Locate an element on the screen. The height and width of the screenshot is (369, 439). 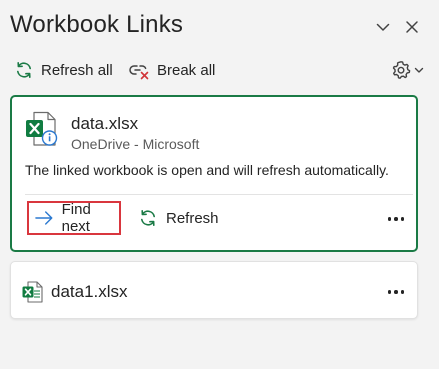
pane-title: Workbook Links is located at coordinates (97, 24).